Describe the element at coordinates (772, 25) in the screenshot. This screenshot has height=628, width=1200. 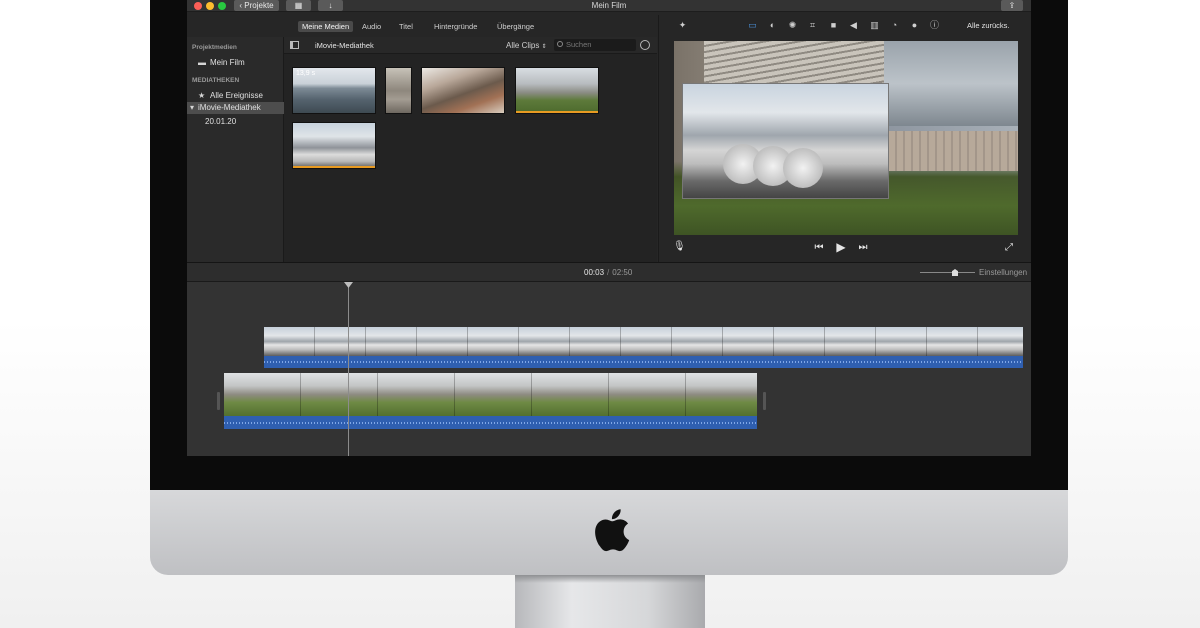
I see `color-balance-icon: ◐` at that location.